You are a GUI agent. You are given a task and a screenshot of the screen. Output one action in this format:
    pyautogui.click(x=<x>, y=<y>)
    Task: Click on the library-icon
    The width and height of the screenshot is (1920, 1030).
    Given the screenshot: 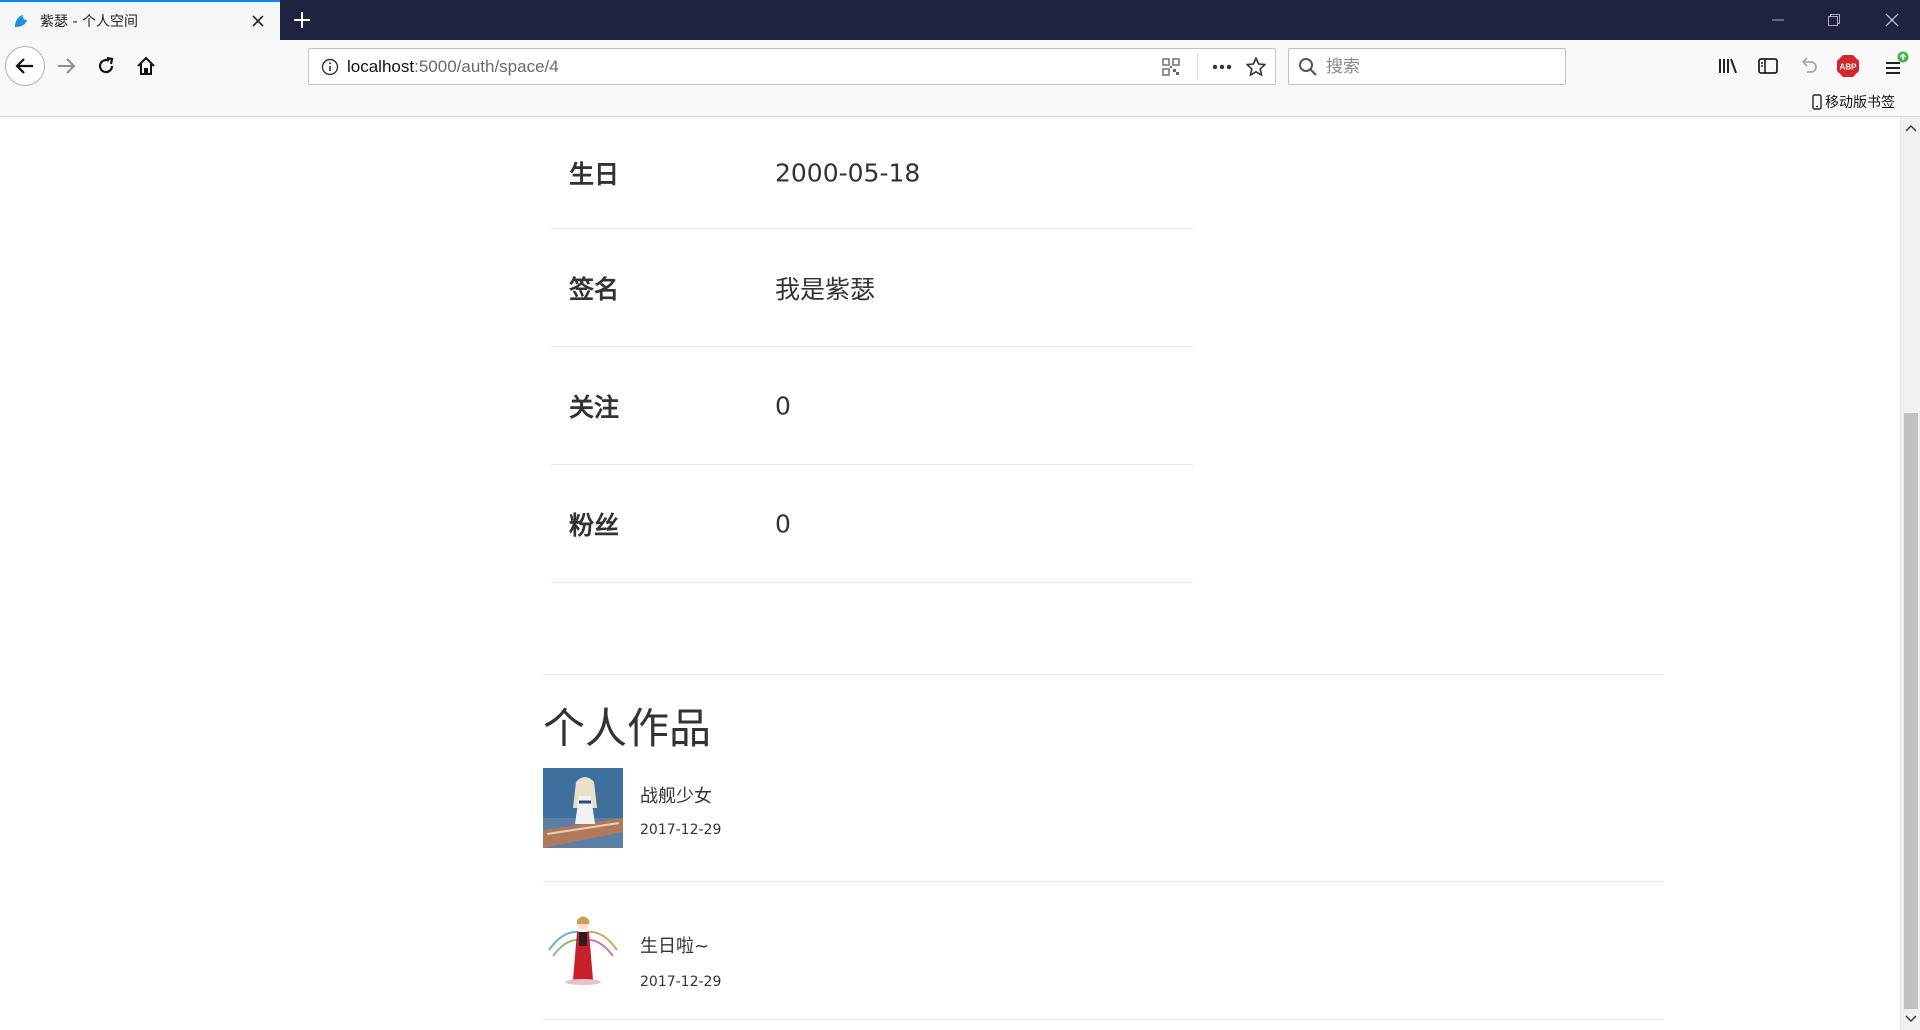 What is the action you would take?
    pyautogui.click(x=1728, y=66)
    